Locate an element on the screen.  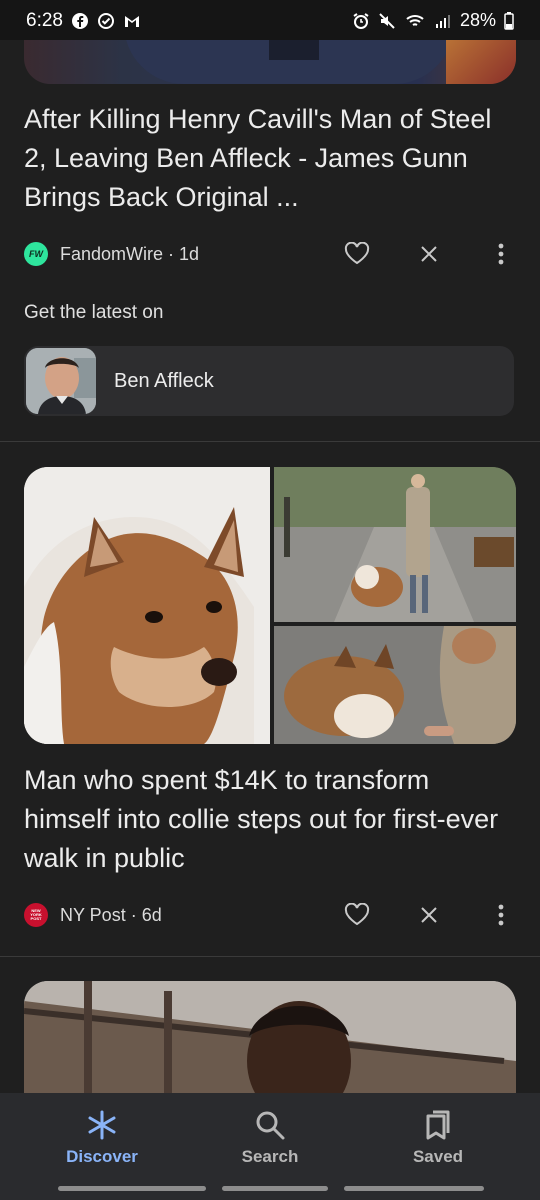
bottom-navigation: Discover Search Saved is located at coordinates (270, 1146).